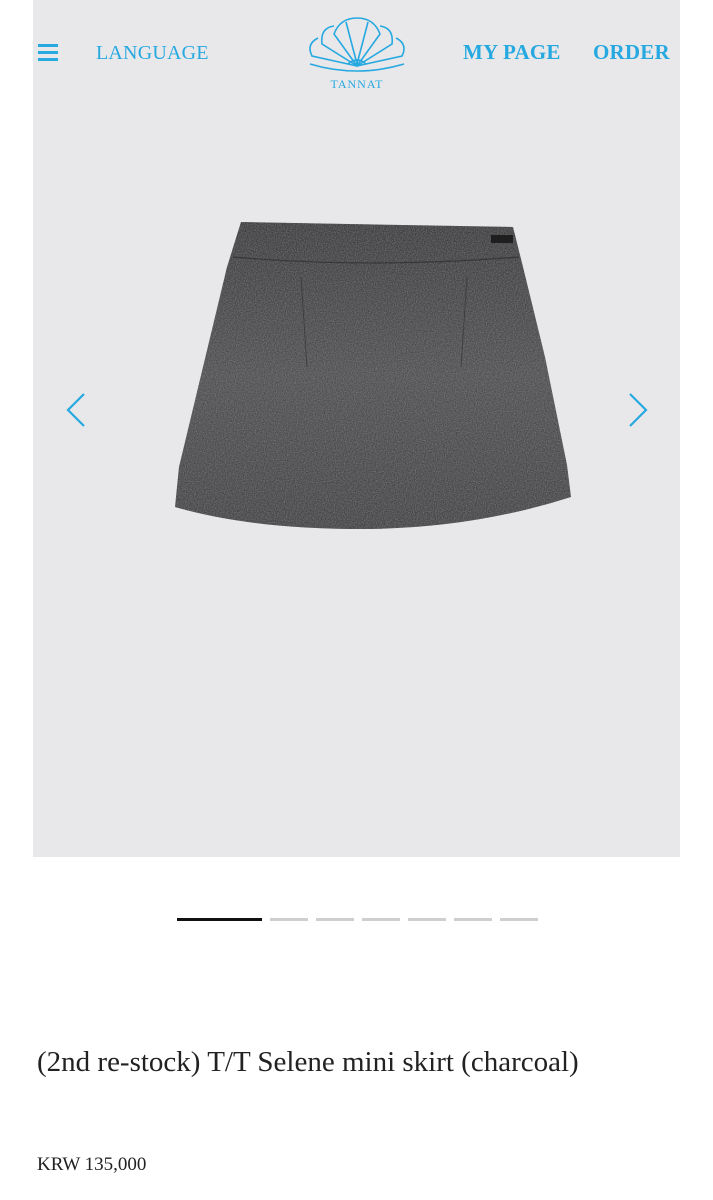  I want to click on chevron-right-icon, so click(638, 410).